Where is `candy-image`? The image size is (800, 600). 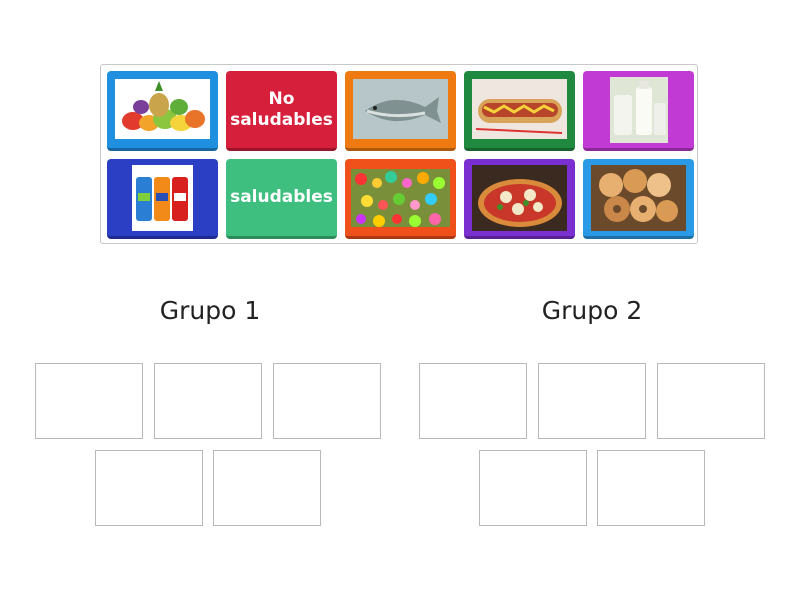 candy-image is located at coordinates (400, 198).